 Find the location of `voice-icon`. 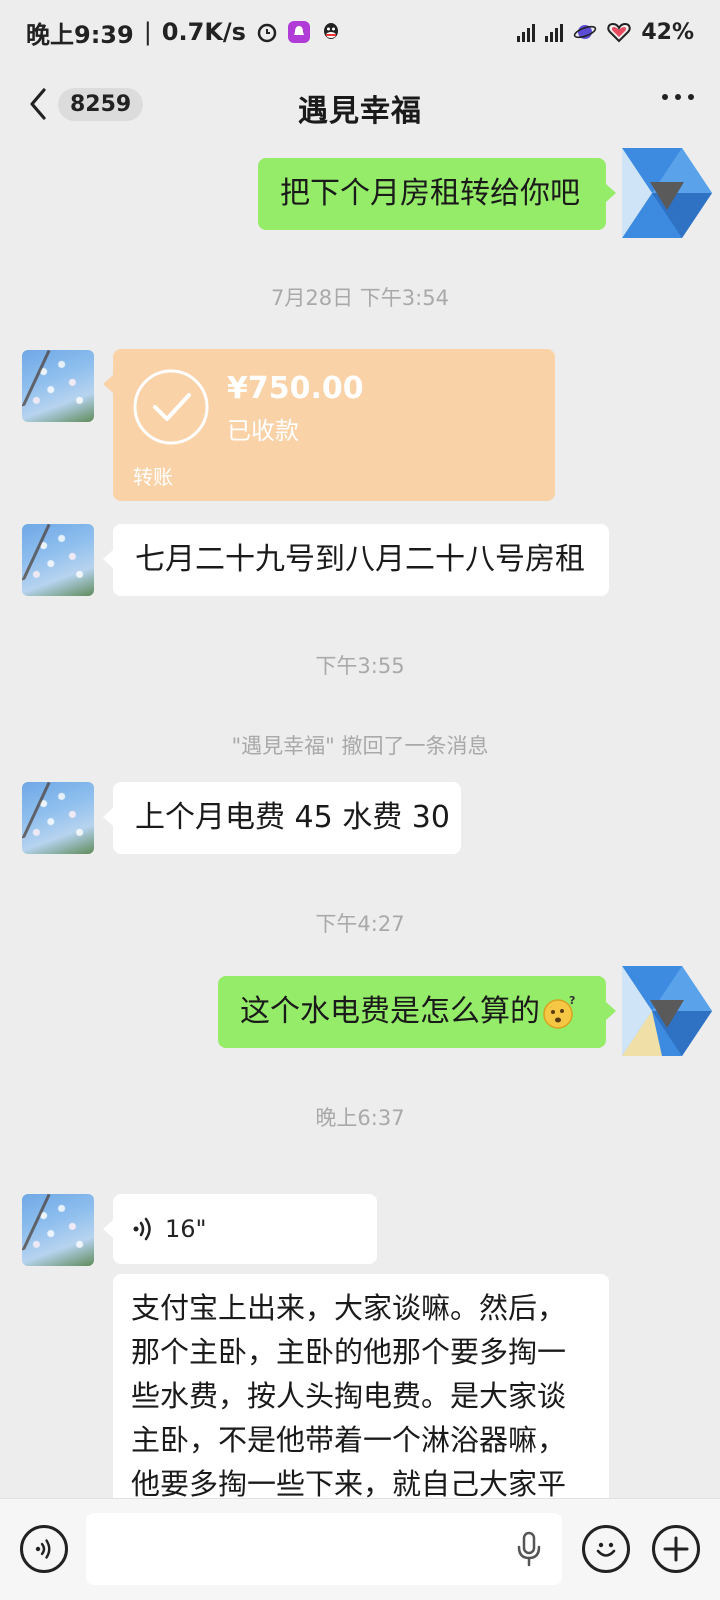

voice-icon is located at coordinates (43, 1549).